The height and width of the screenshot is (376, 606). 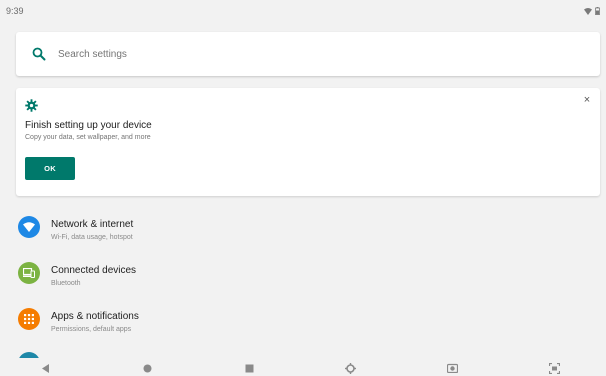 What do you see at coordinates (88, 125) in the screenshot?
I see `suggestion-title: Finish setting up your device` at bounding box center [88, 125].